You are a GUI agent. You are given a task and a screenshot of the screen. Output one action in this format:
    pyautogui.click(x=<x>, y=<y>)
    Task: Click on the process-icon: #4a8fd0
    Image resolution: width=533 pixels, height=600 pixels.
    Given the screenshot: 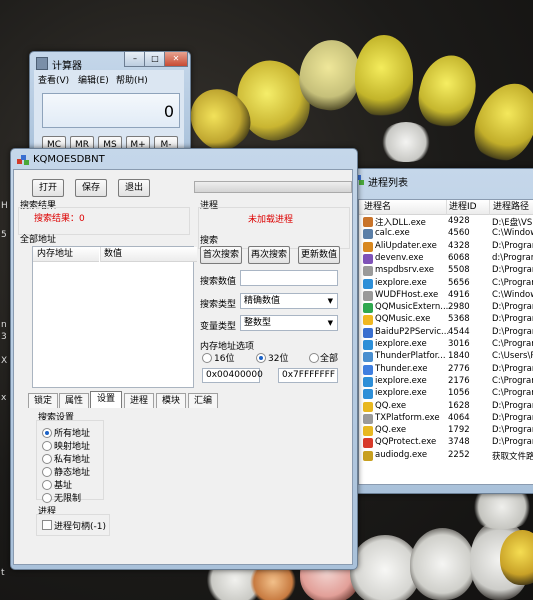 What is the action you would take?
    pyautogui.click(x=368, y=357)
    